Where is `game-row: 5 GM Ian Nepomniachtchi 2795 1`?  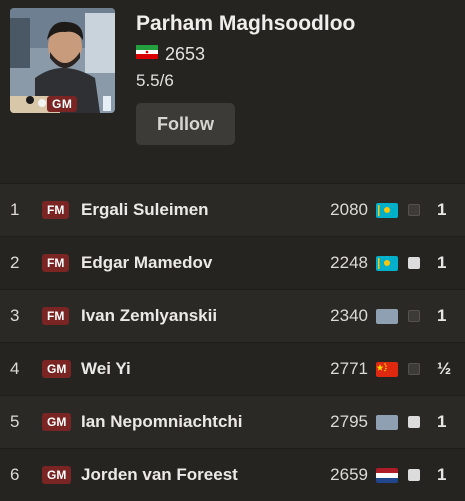
game-row: 5 GM Ian Nepomniachtchi 2795 1 is located at coordinates (232, 421).